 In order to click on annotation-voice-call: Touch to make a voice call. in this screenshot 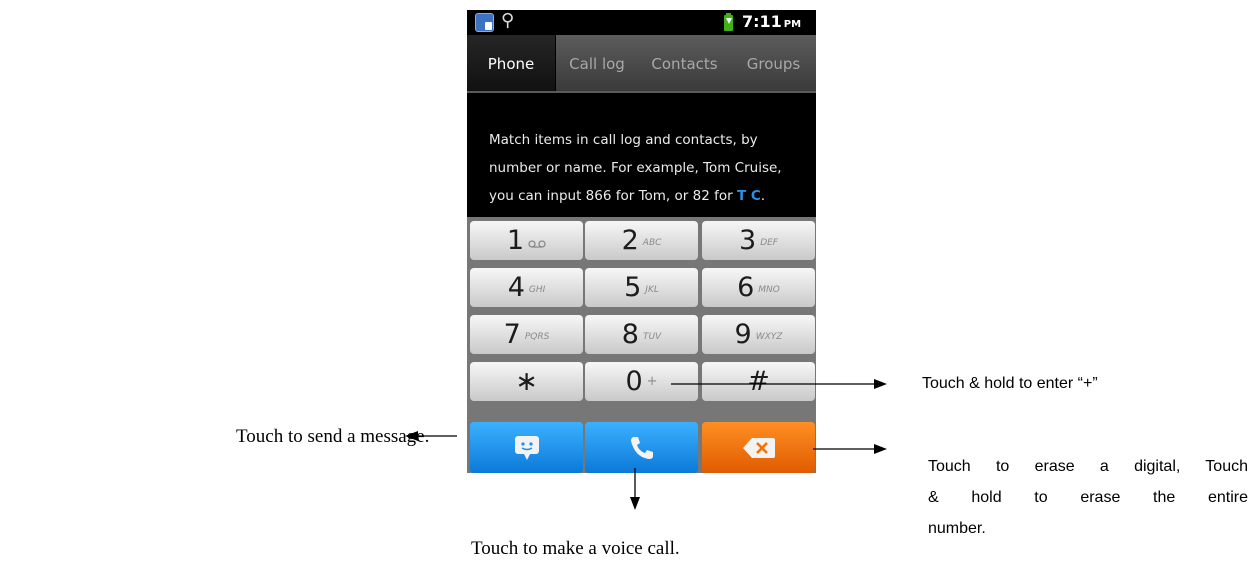, I will do `click(575, 548)`.